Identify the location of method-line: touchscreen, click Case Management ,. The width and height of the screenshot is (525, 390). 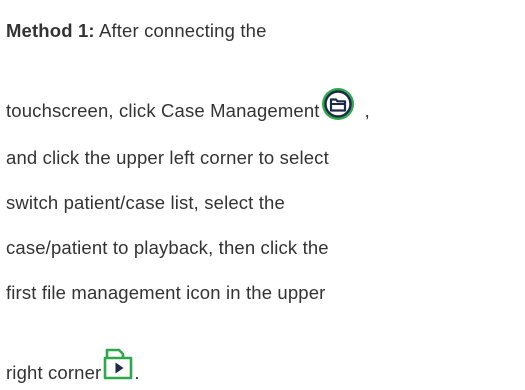
(188, 103).